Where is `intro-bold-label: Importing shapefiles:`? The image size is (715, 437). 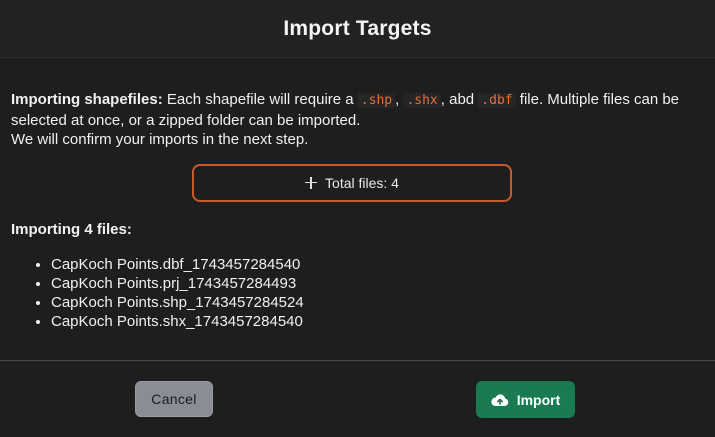 intro-bold-label: Importing shapefiles: is located at coordinates (87, 99).